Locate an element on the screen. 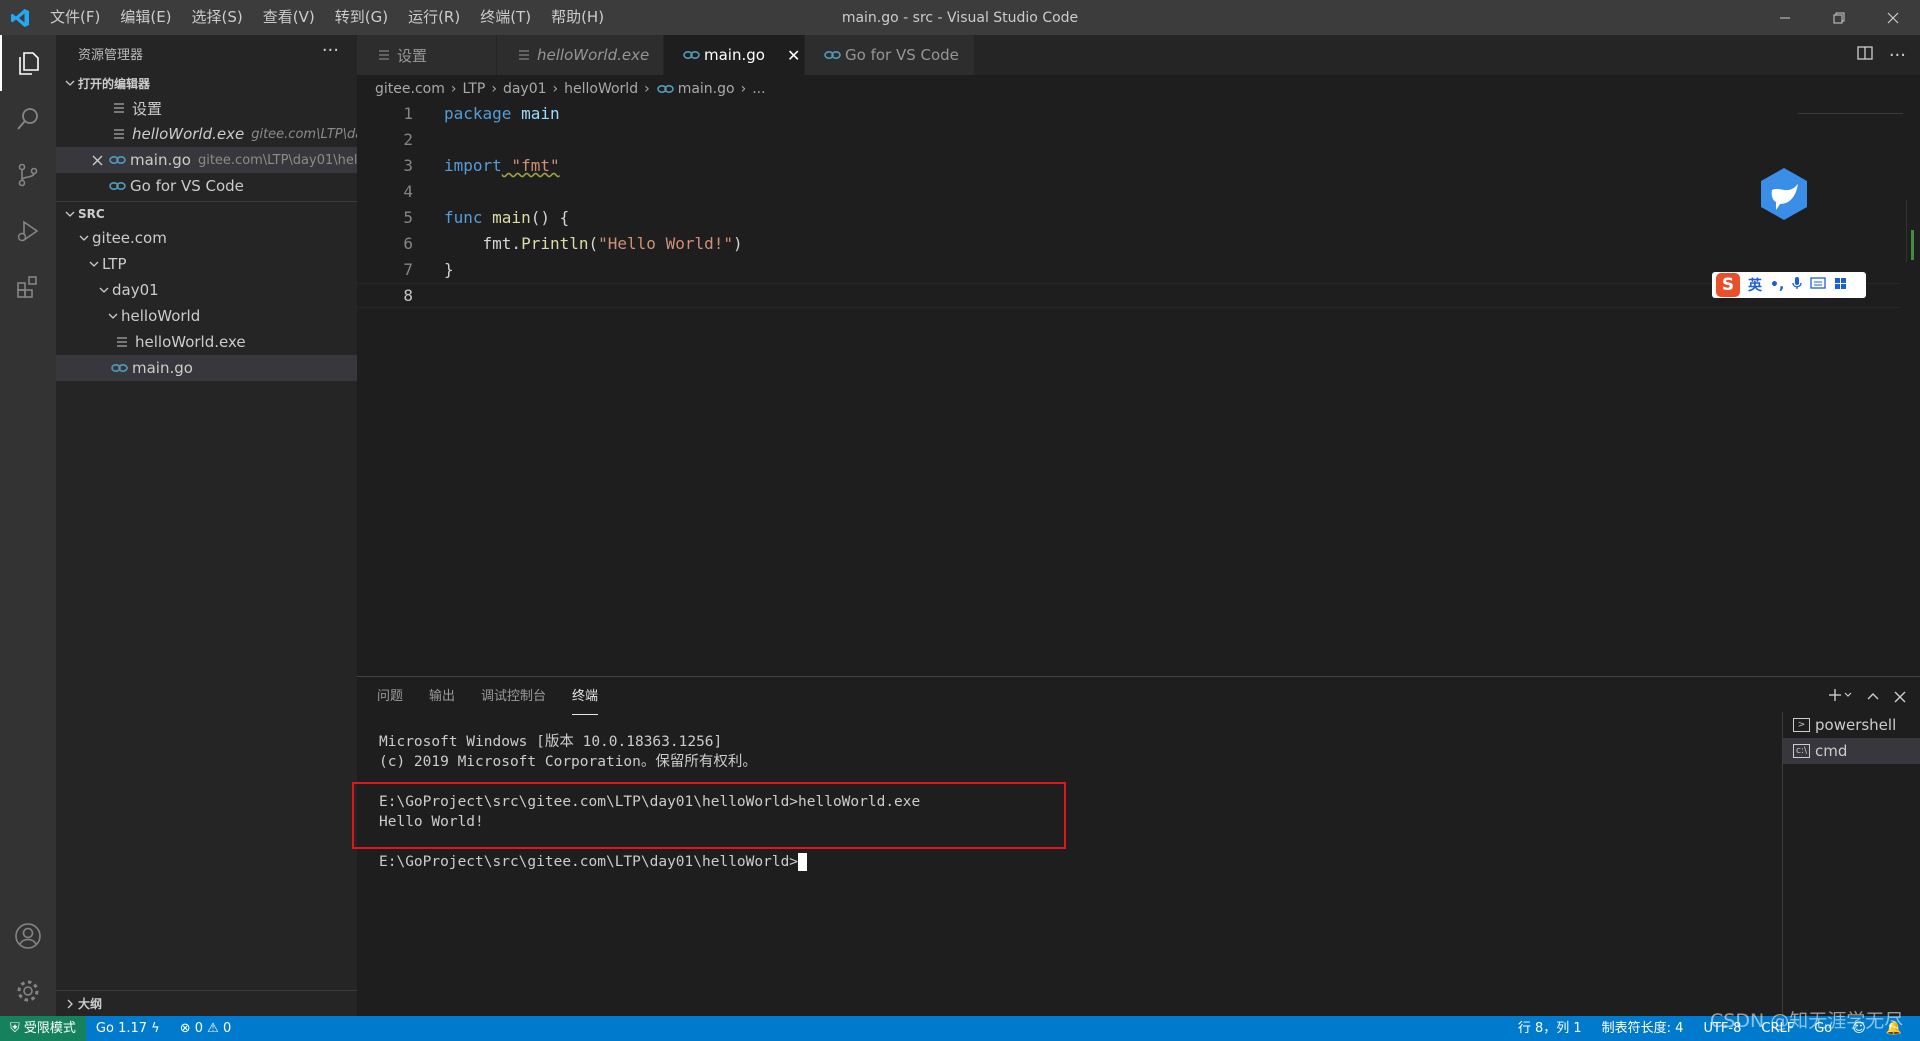 Image resolution: width=1920 pixels, height=1041 pixels. menu-run: 运行(R) is located at coordinates (434, 17).